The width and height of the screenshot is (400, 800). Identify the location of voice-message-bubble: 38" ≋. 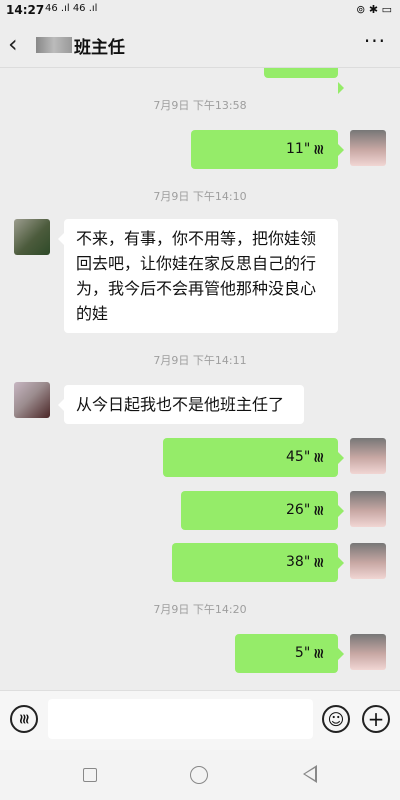
(258, 562).